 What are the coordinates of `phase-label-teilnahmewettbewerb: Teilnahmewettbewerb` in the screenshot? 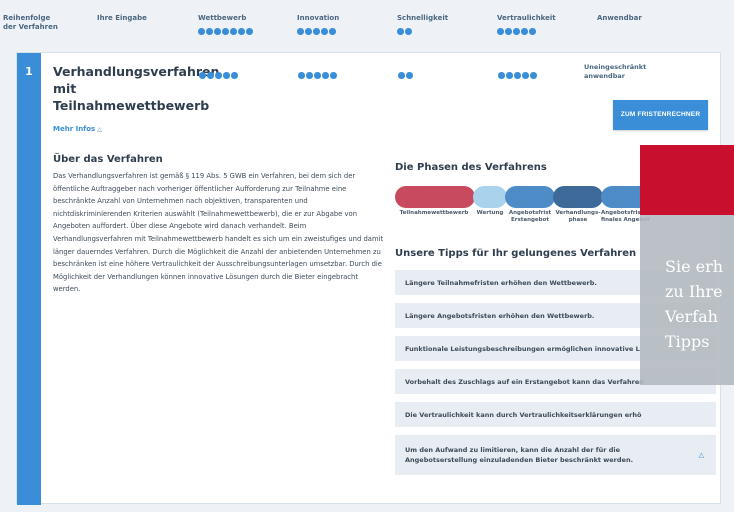 It's located at (434, 213).